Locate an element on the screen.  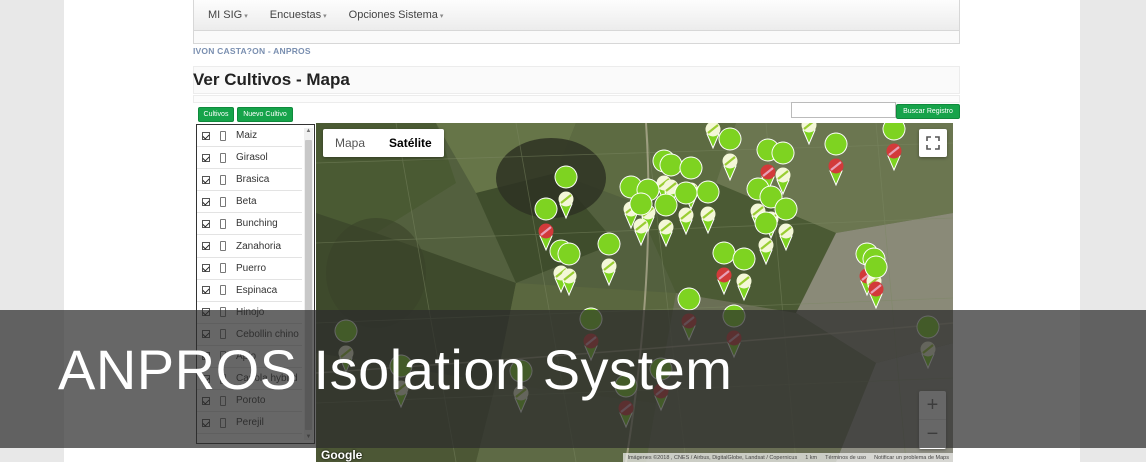
cultivos-button: Cultivos is located at coordinates (216, 114).